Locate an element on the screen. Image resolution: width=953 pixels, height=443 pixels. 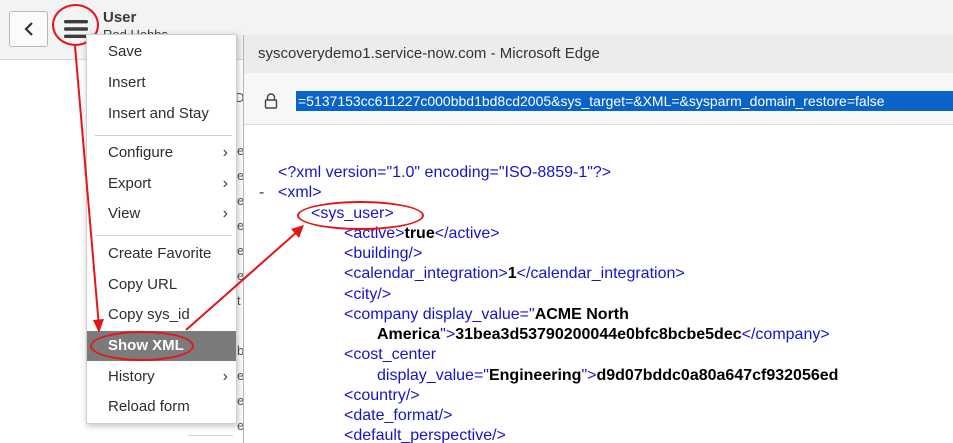
xml-line-default-perspective: <default_perspective/> is located at coordinates (425, 435).